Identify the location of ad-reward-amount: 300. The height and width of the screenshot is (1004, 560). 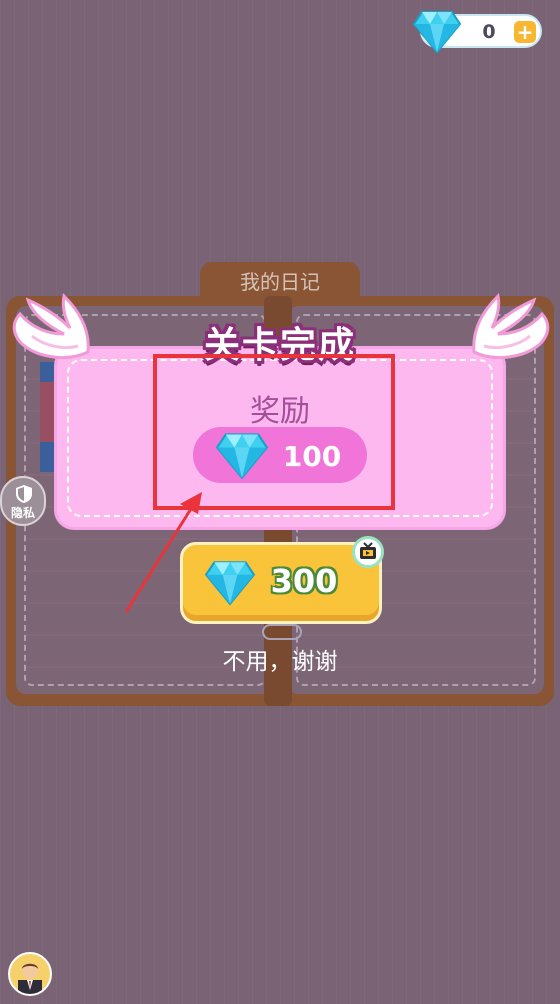
(304, 581).